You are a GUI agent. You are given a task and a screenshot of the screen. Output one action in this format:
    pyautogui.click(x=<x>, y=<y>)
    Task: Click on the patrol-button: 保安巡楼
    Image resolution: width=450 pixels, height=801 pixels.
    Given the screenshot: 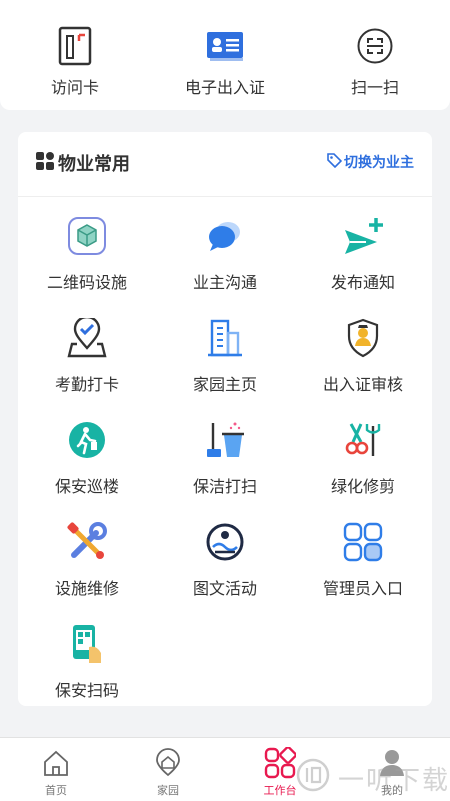 What is the action you would take?
    pyautogui.click(x=87, y=458)
    